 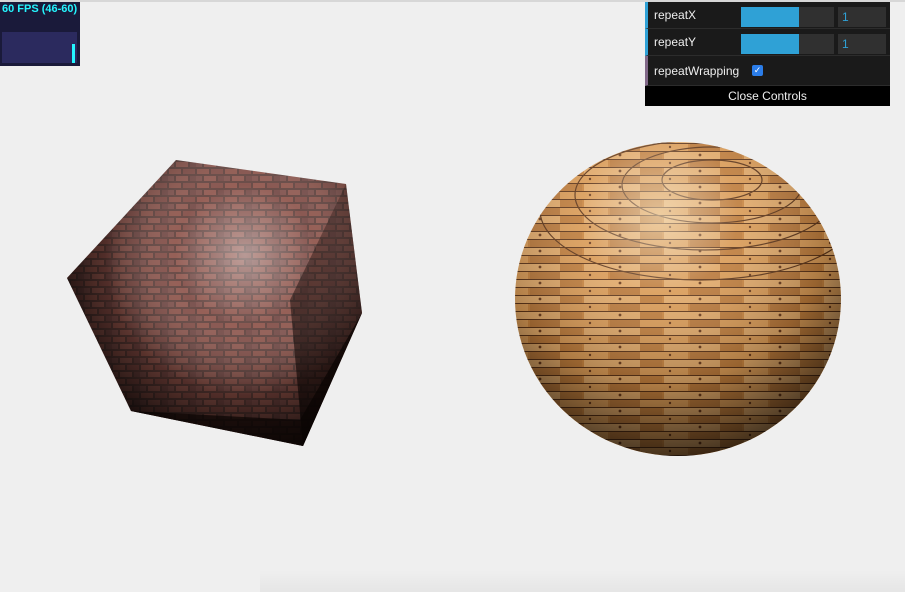 I want to click on close-controls-button: Close Controls, so click(x=767, y=96).